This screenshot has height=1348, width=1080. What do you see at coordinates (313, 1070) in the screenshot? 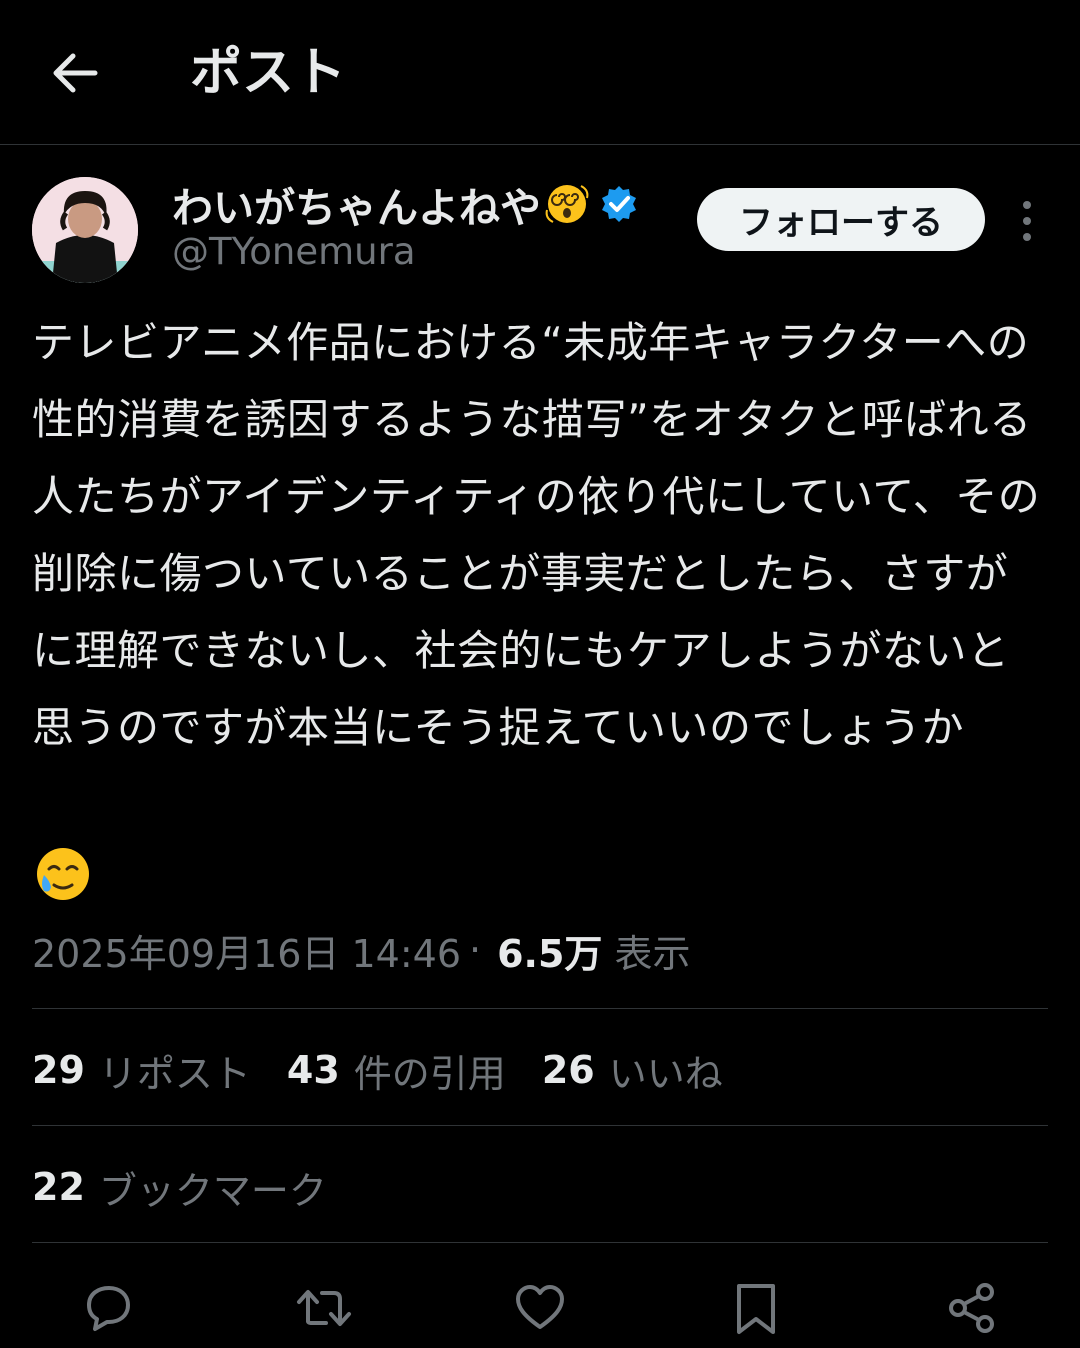
I see `quotes-count: 43` at bounding box center [313, 1070].